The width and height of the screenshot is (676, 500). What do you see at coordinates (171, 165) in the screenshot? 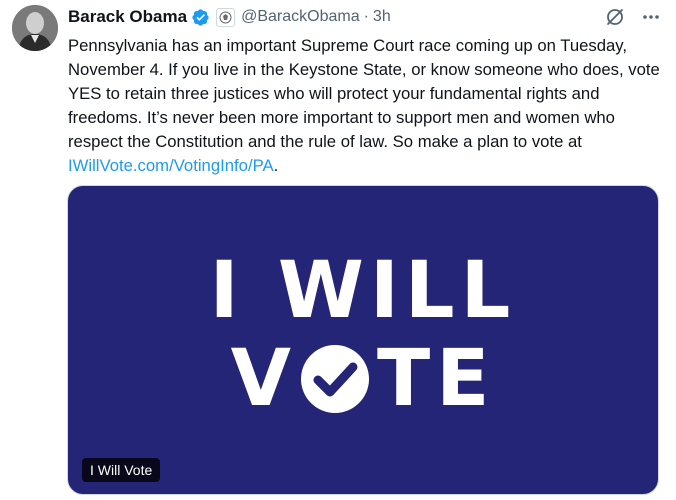
I see `voting-info-link: IWillVote.com/VotingInfo/PA` at bounding box center [171, 165].